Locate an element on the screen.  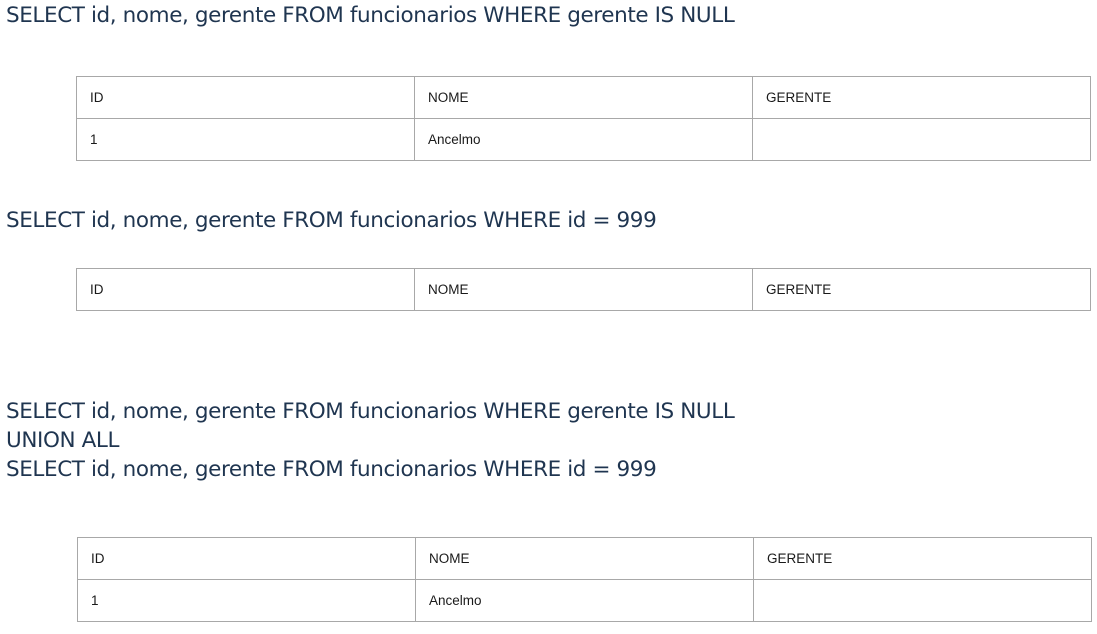
result-table-3: ID NOME GERENTE 1 Ancelmo is located at coordinates (584, 579).